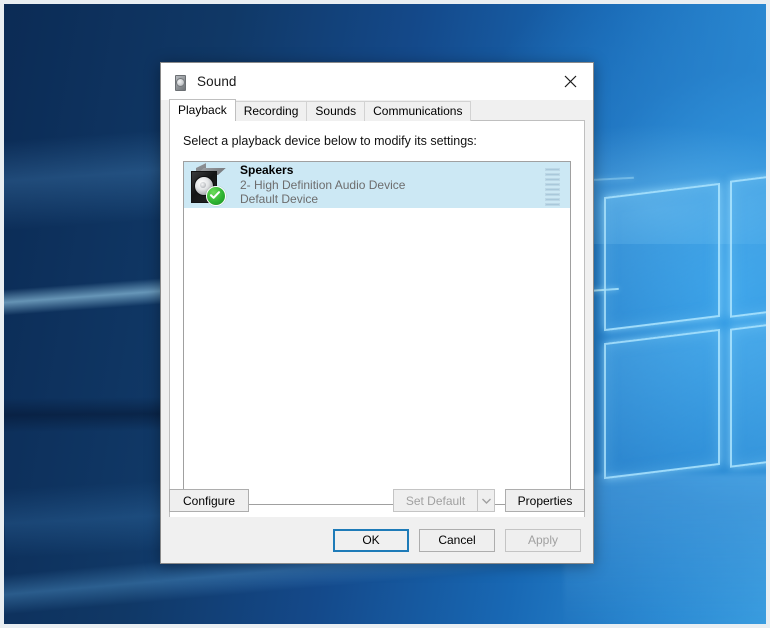  I want to click on tab-communications-label: Communications, so click(418, 111).